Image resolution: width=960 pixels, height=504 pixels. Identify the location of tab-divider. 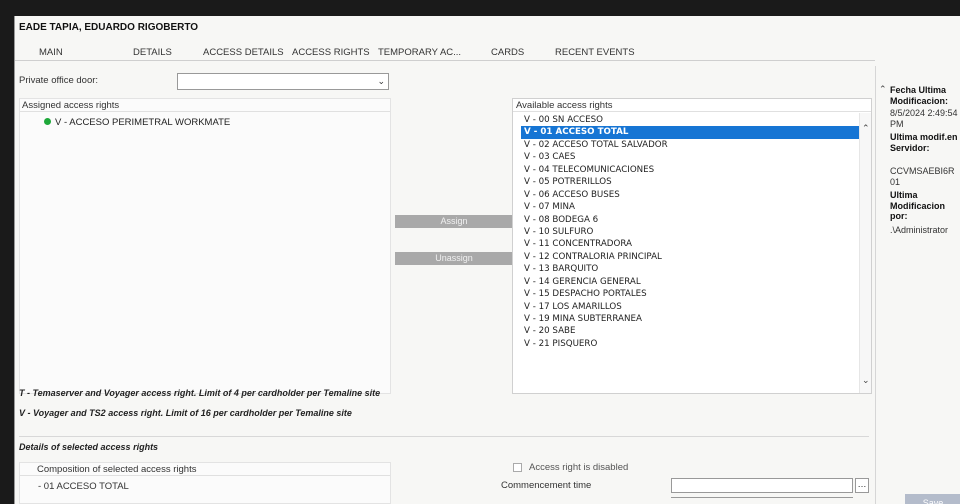
(445, 60).